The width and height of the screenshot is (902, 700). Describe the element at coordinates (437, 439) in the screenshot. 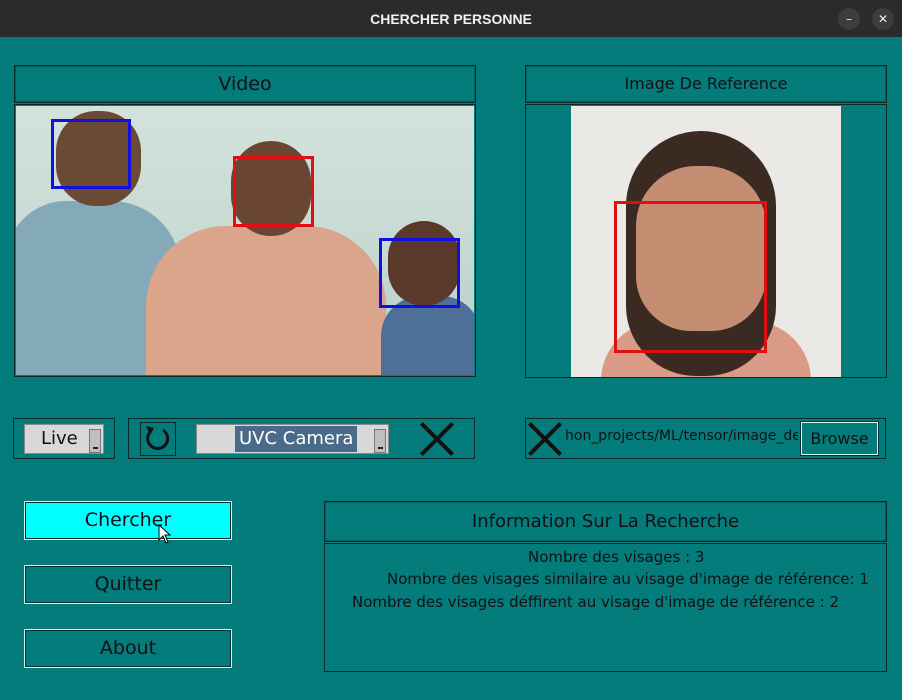

I see `clear-camera-button` at that location.